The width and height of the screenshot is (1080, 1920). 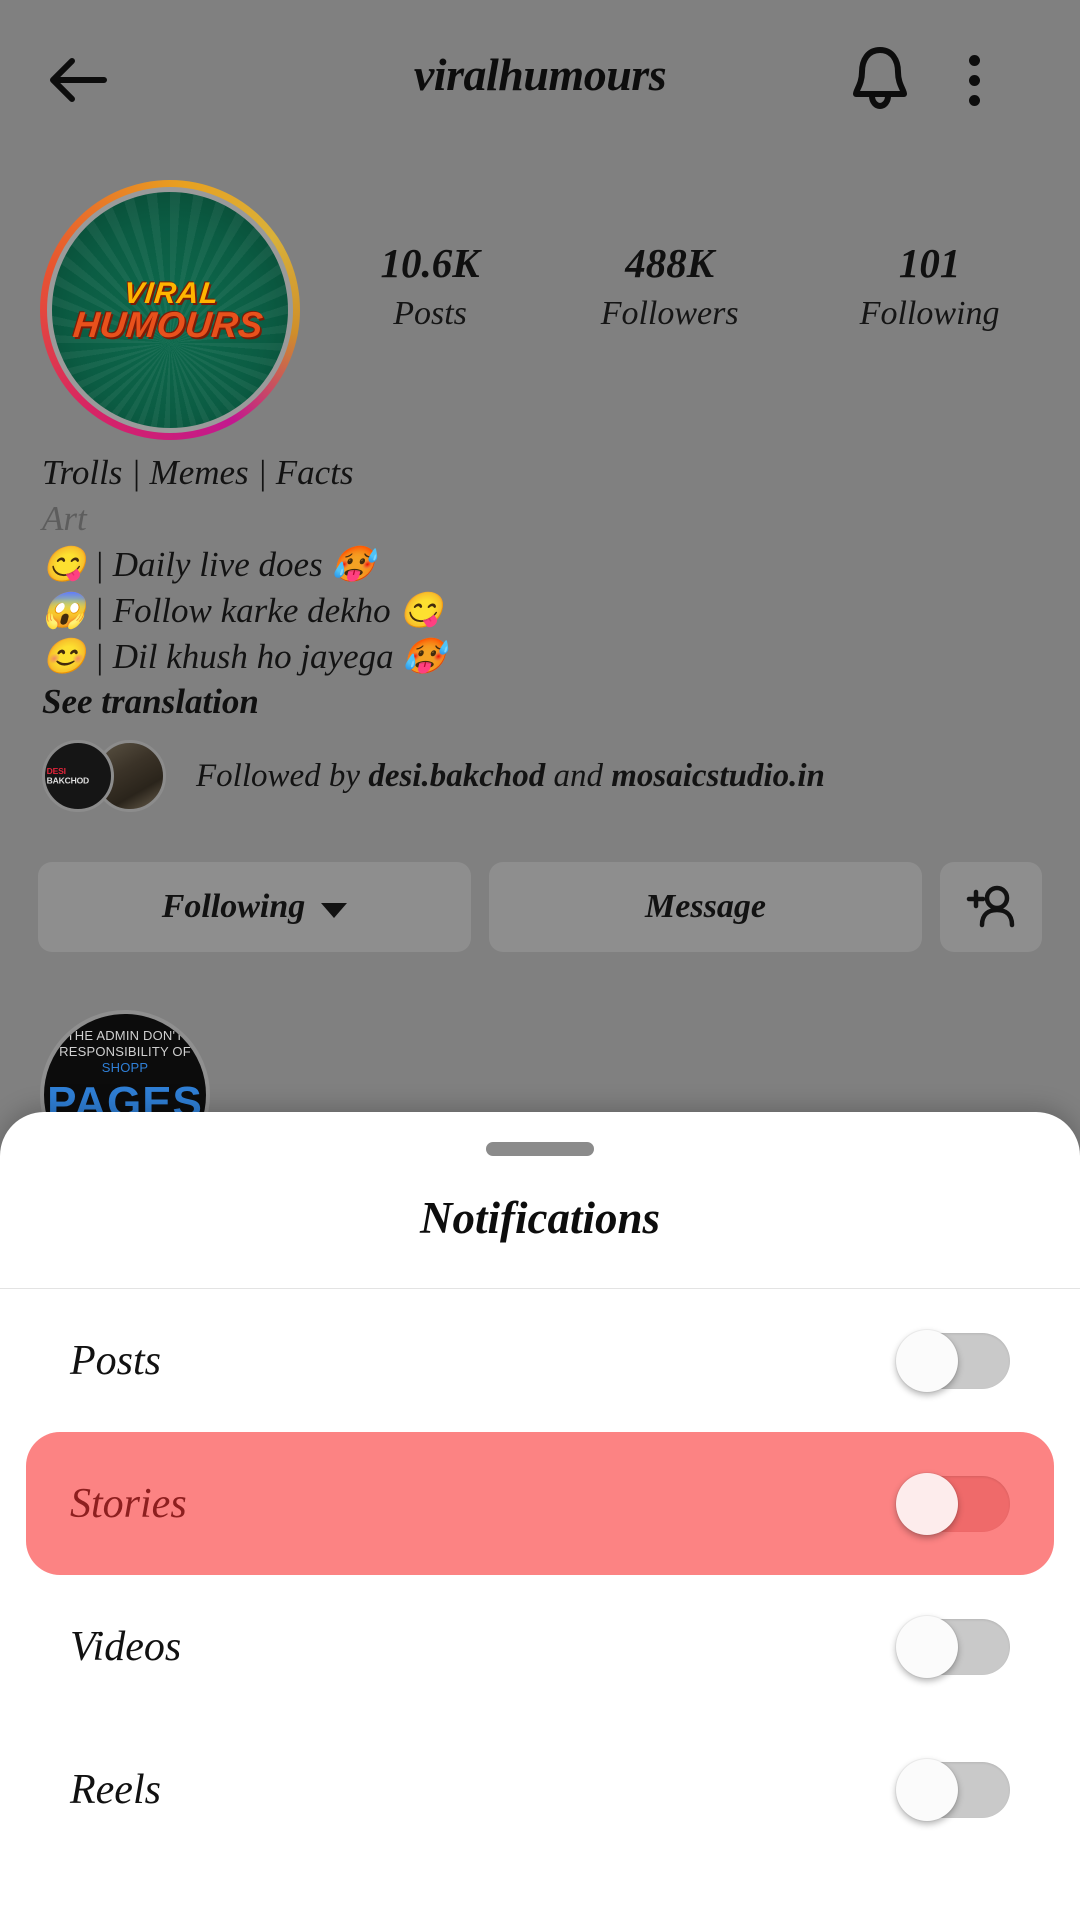 I want to click on see-translation-link: See translation, so click(x=541, y=702).